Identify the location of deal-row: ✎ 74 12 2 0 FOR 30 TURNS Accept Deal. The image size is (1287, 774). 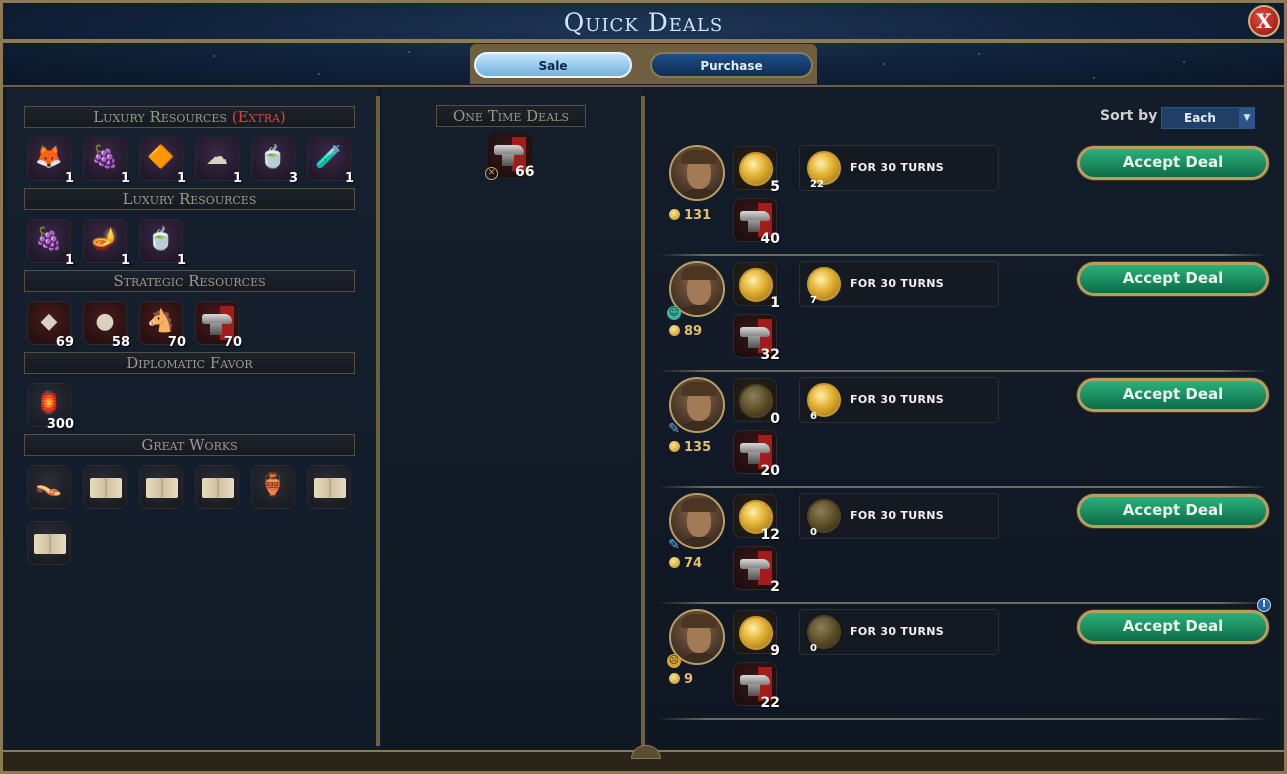
(964, 546).